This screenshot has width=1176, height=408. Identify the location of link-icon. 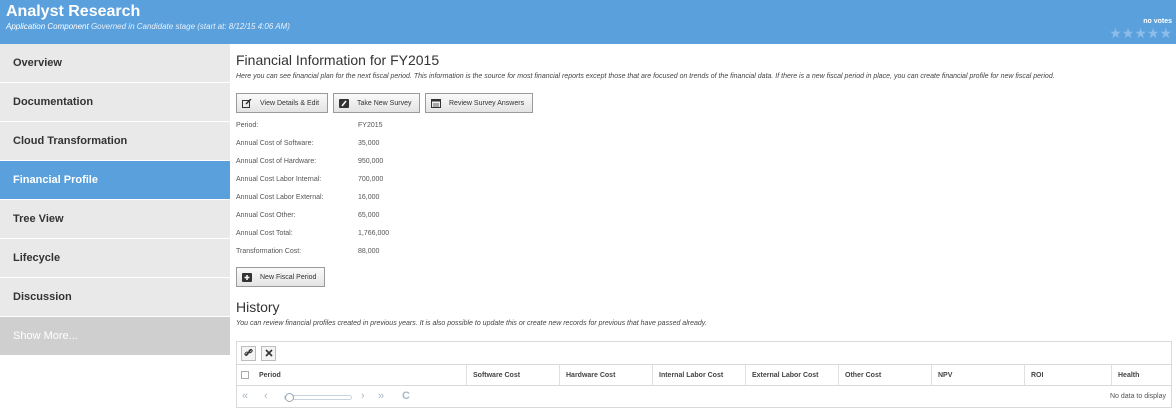
(248, 353).